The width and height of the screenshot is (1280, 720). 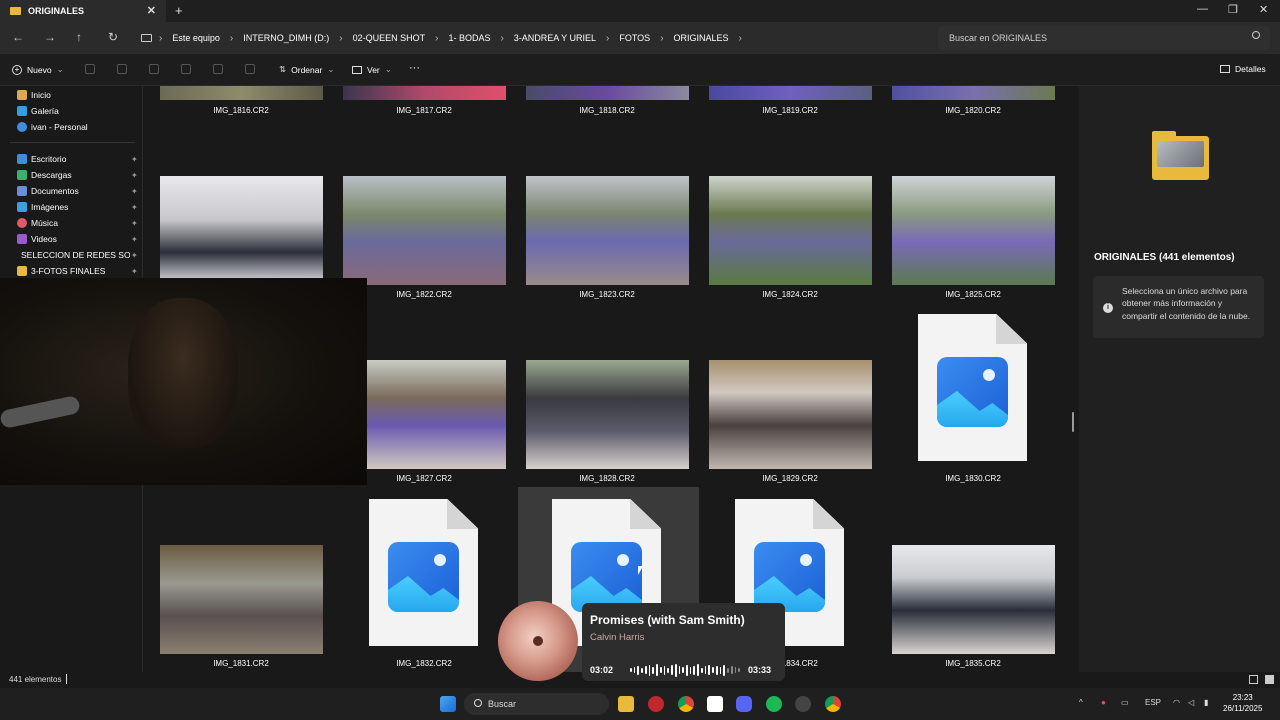 I want to click on new-label: Nuevo, so click(x=39, y=69).